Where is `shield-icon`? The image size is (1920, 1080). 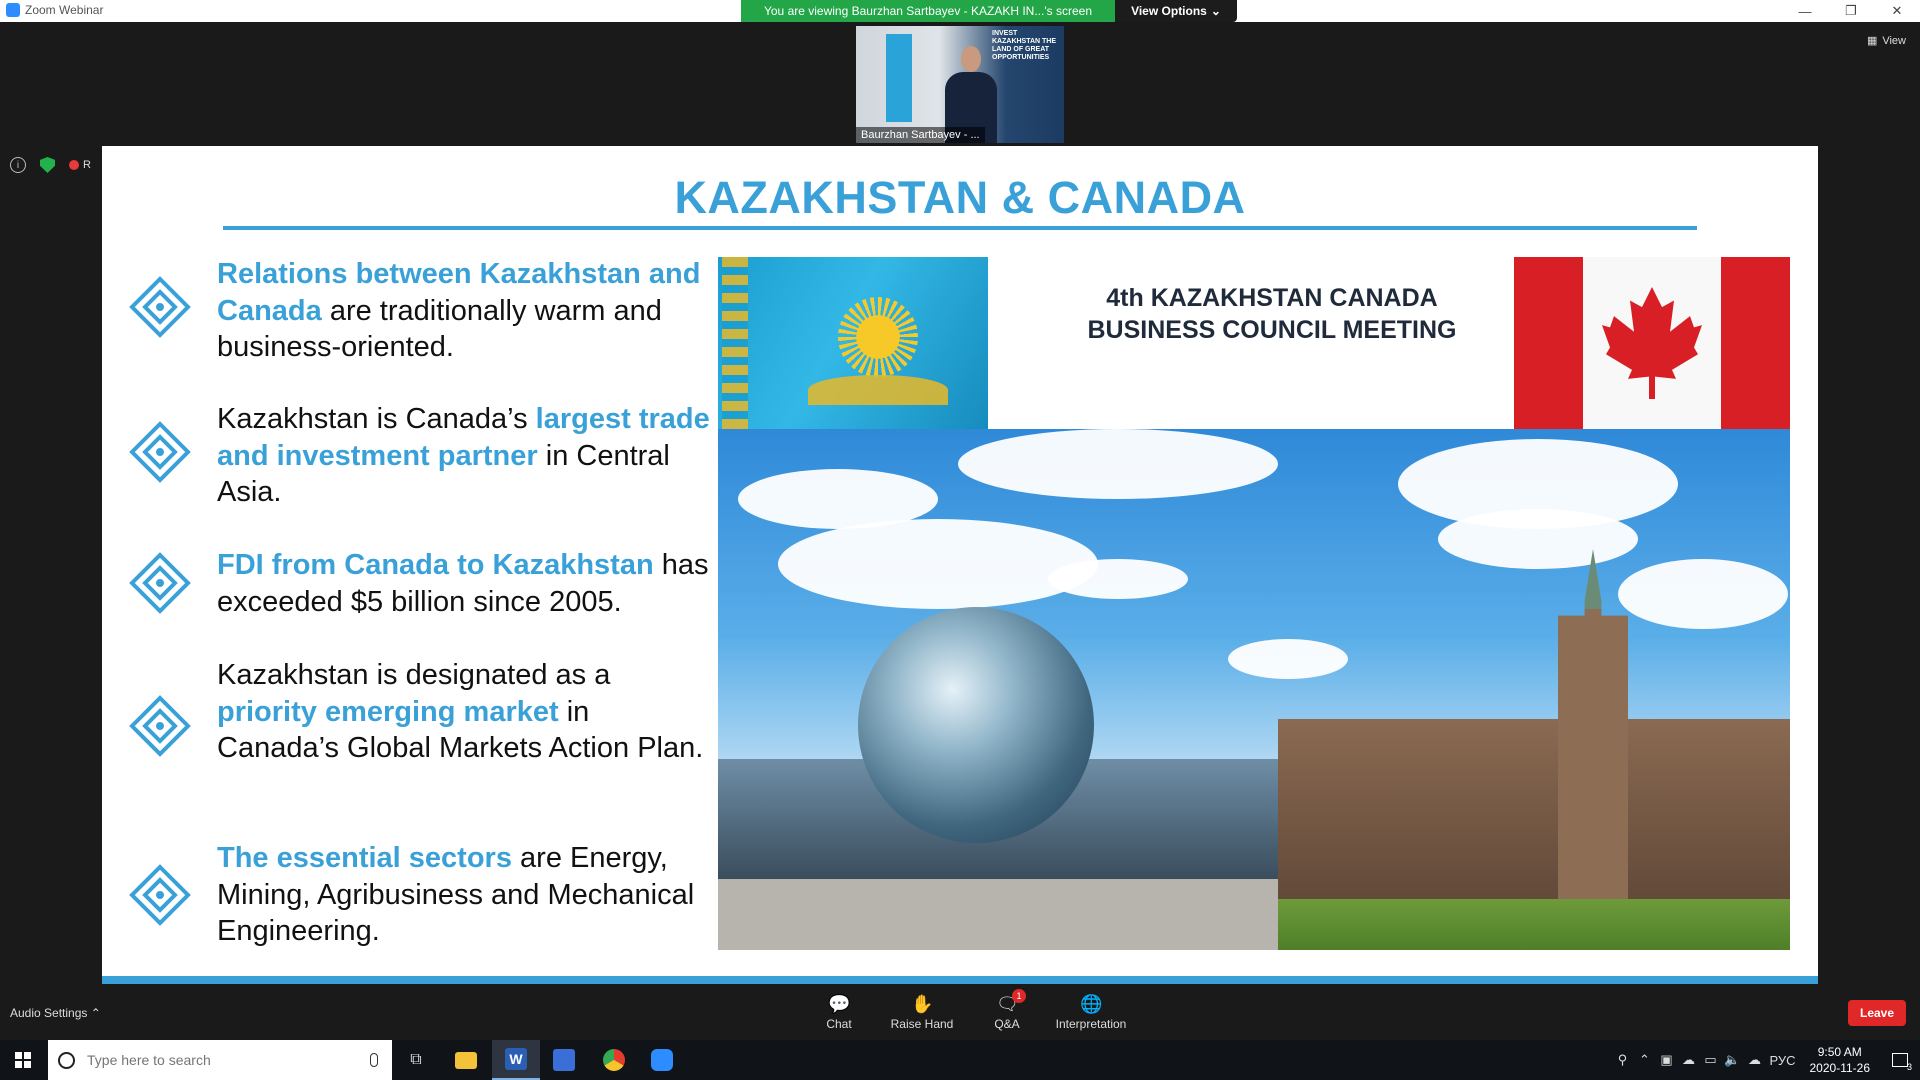 shield-icon is located at coordinates (47, 165).